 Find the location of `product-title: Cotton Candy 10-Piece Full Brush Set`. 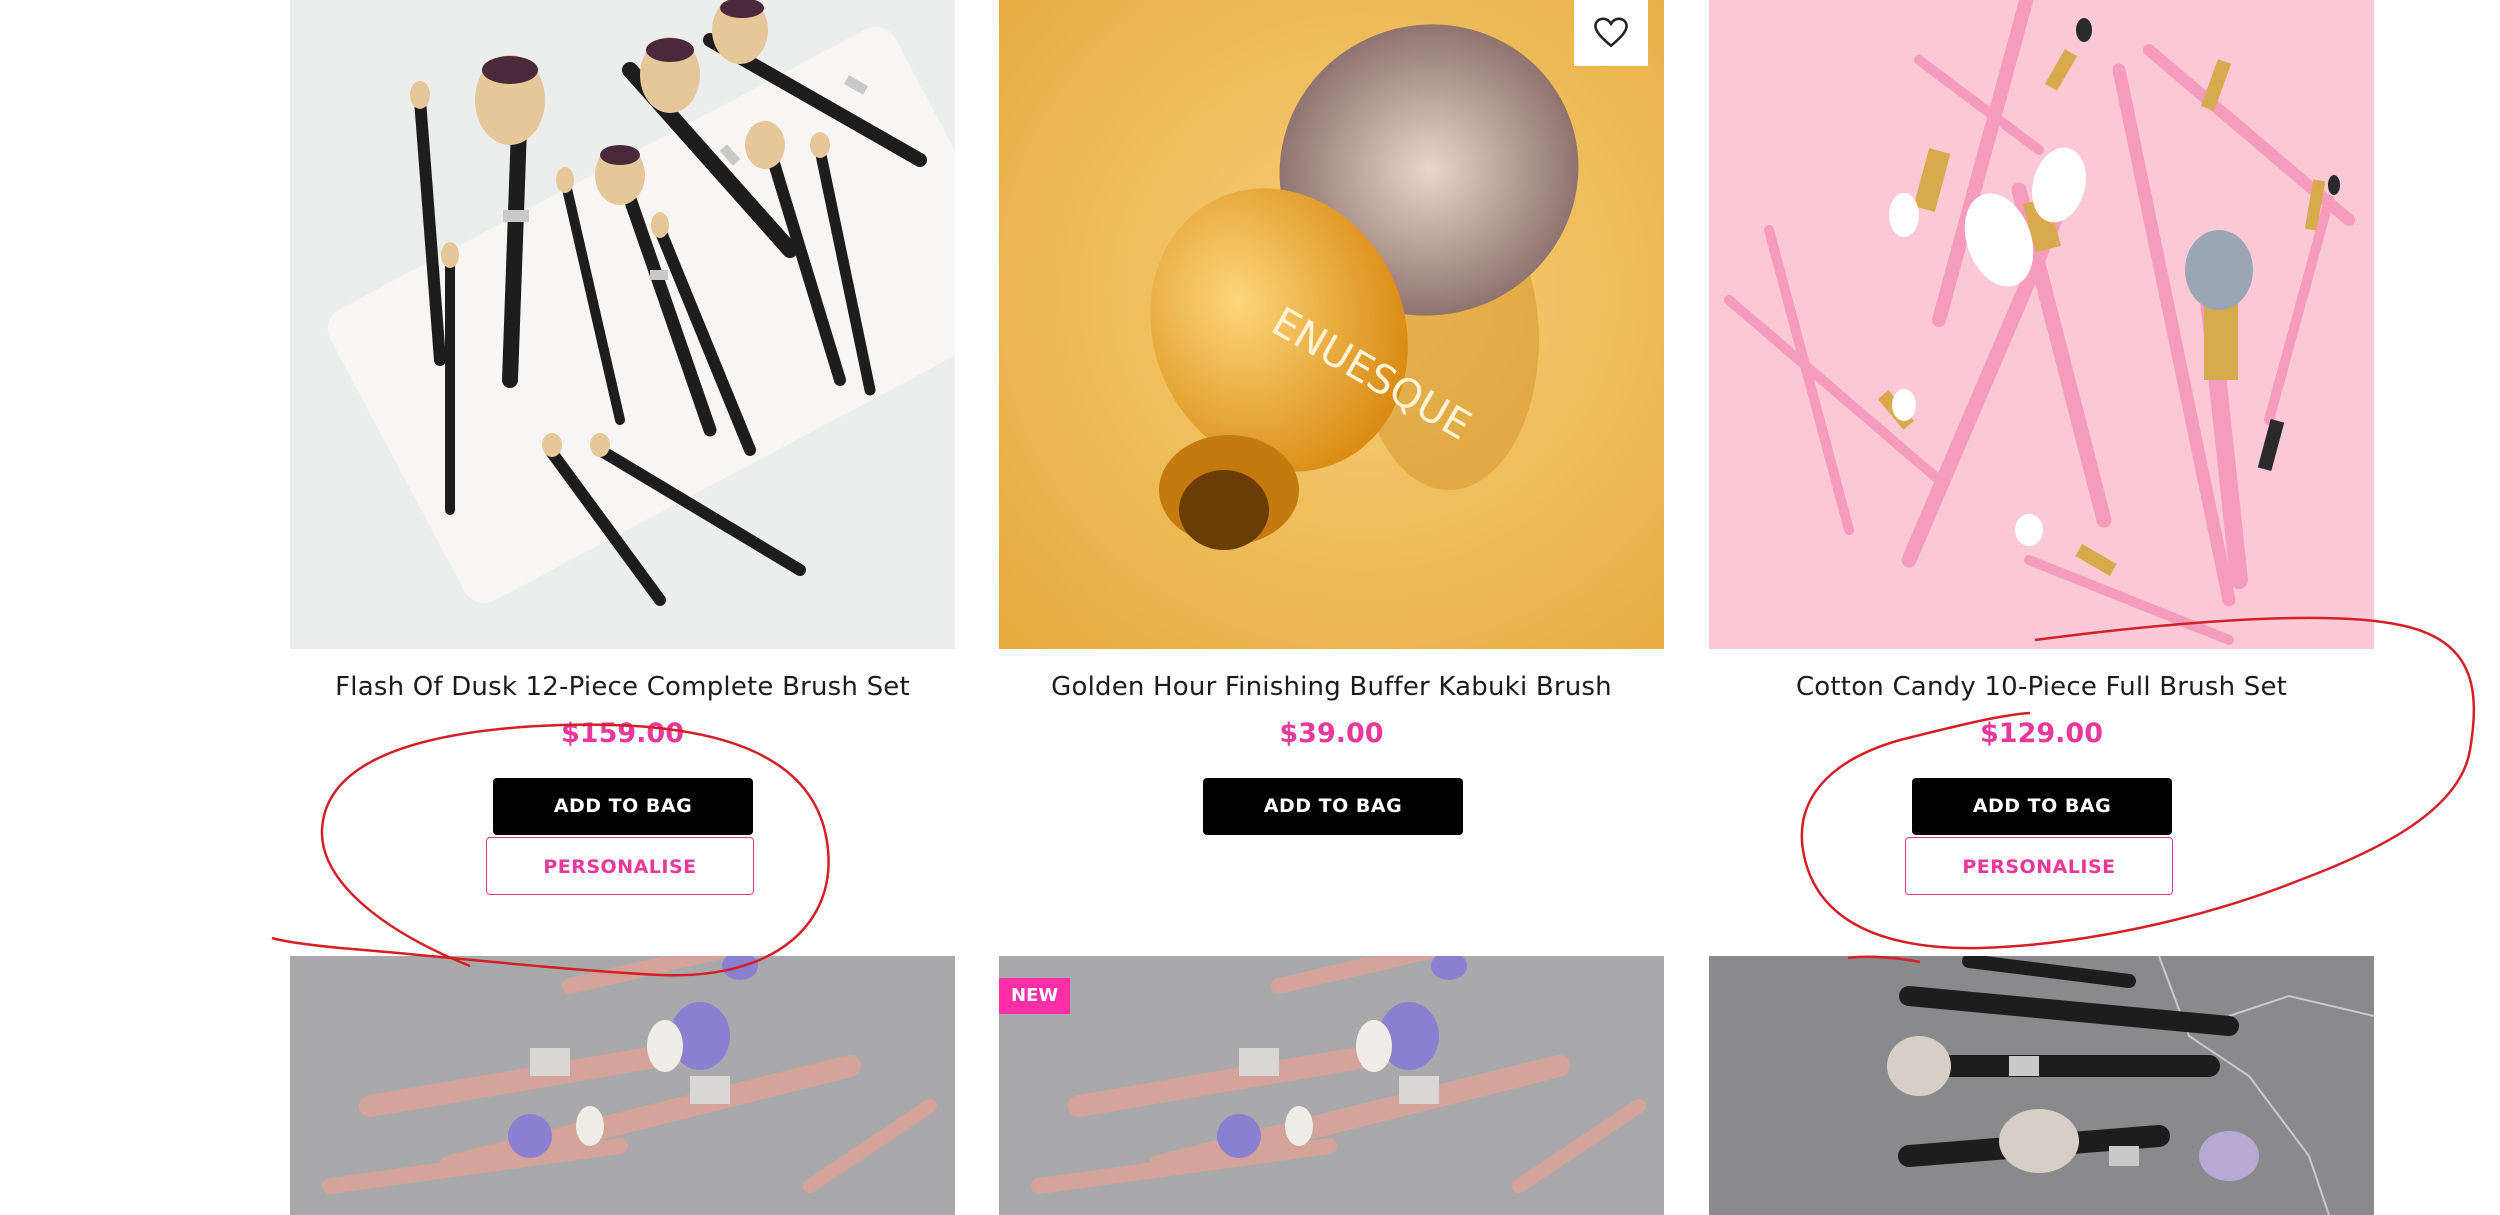

product-title: Cotton Candy 10-Piece Full Brush Set is located at coordinates (2041, 687).